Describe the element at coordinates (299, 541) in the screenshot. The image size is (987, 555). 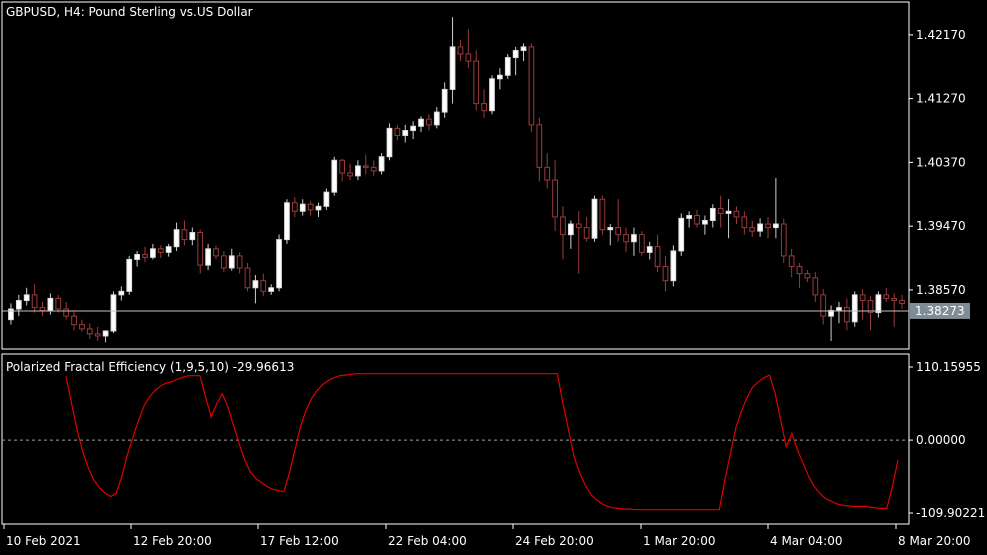
I see `time-tick-label: 17 Feb 12:00` at that location.